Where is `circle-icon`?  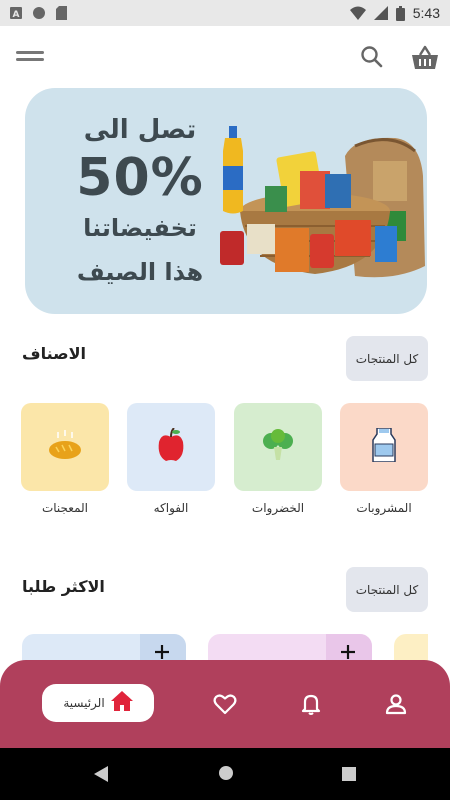 circle-icon is located at coordinates (39, 13).